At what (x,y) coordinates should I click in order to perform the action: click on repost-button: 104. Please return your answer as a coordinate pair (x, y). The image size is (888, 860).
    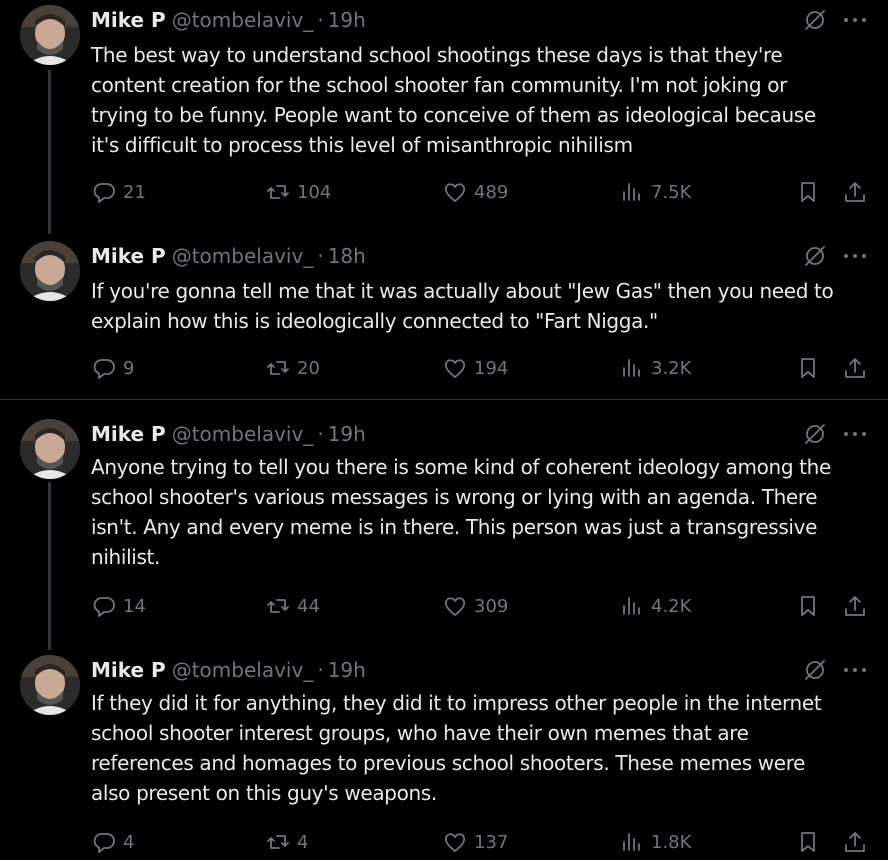
    Looking at the image, I should click on (298, 192).